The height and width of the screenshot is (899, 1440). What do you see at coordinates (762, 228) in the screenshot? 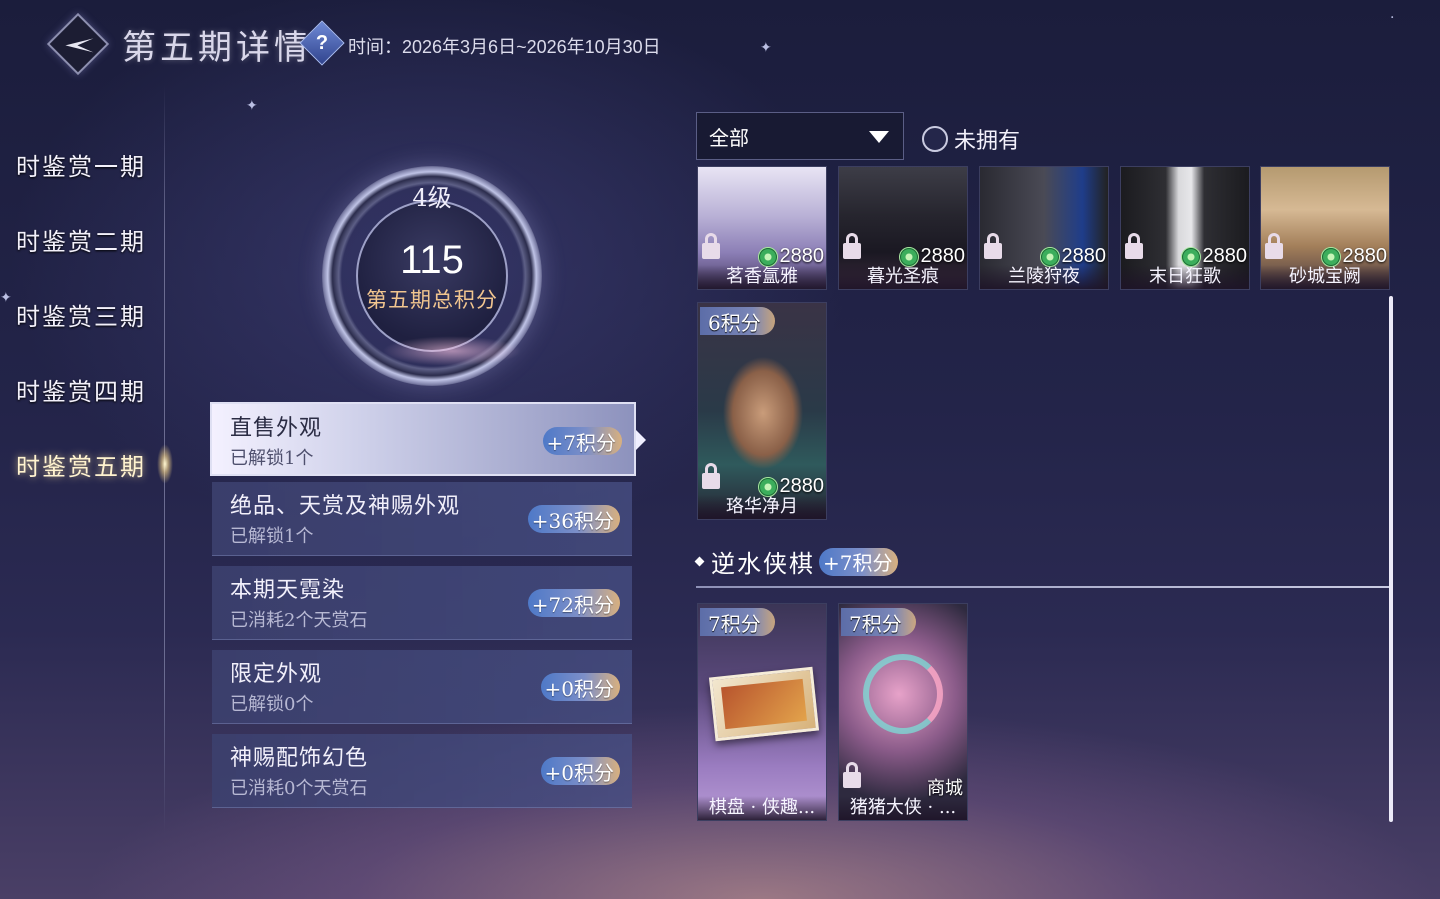
I see `item-card: 2880 茗香氲雅` at bounding box center [762, 228].